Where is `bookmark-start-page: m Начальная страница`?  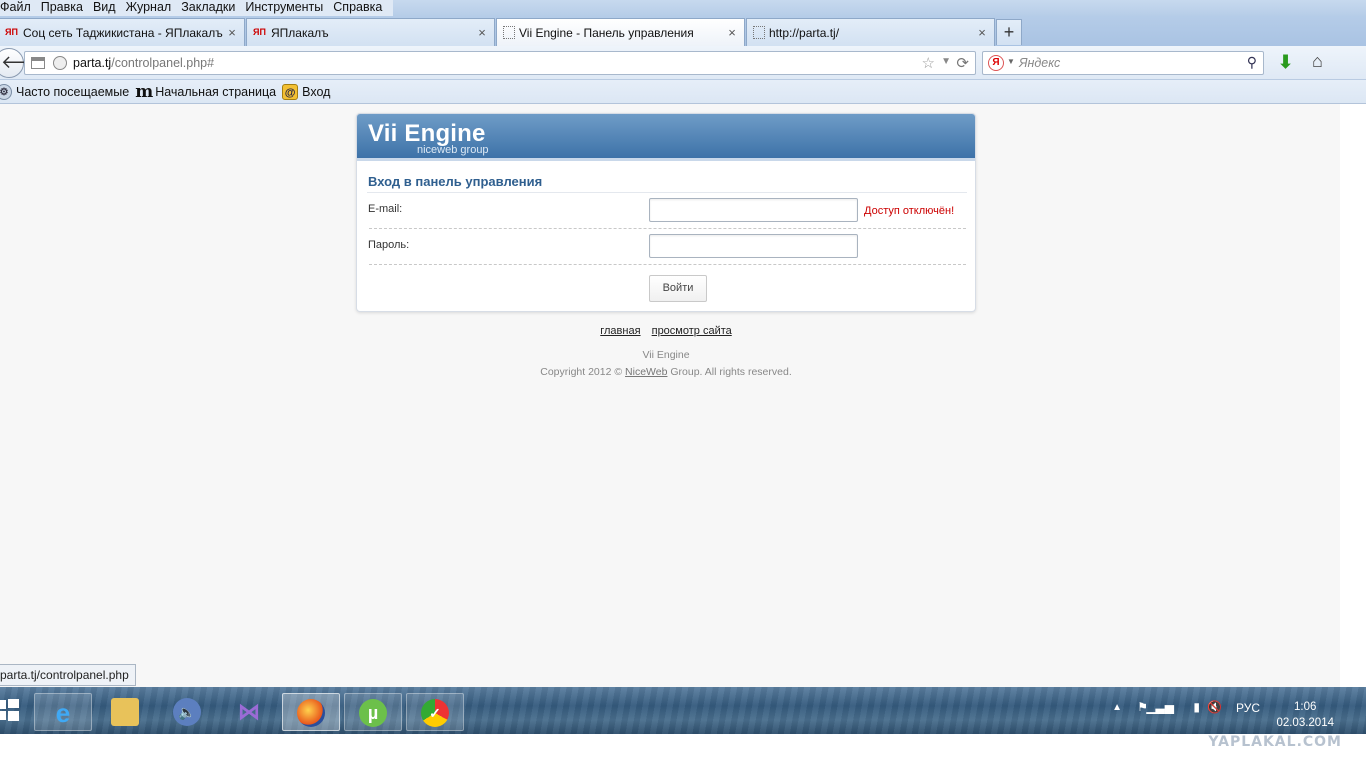
bookmark-start-page: m Начальная страница is located at coordinates (206, 91).